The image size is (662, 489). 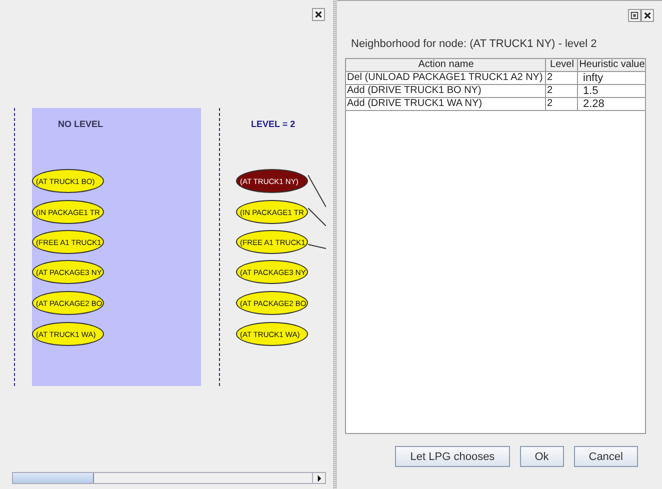 What do you see at coordinates (446, 91) in the screenshot?
I see `table-cell: Add (DRIVE TRUCK1 BO NY)` at bounding box center [446, 91].